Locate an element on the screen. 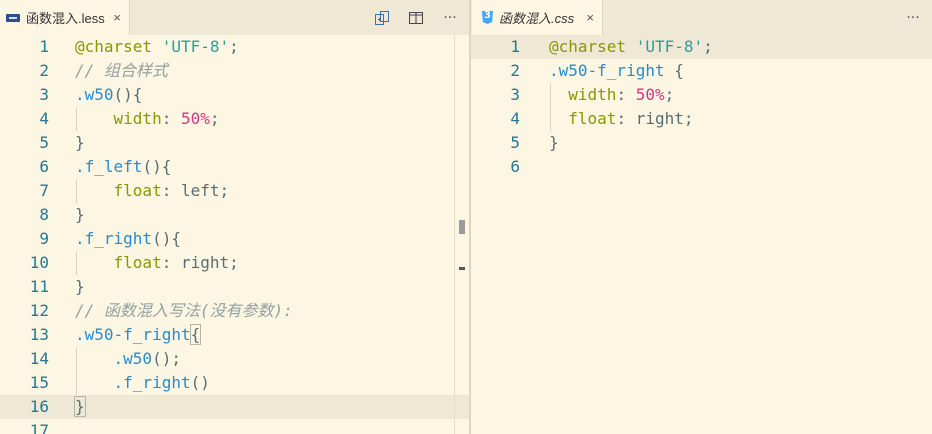 The image size is (932, 434). right-editor-actions: ··· is located at coordinates (913, 17).